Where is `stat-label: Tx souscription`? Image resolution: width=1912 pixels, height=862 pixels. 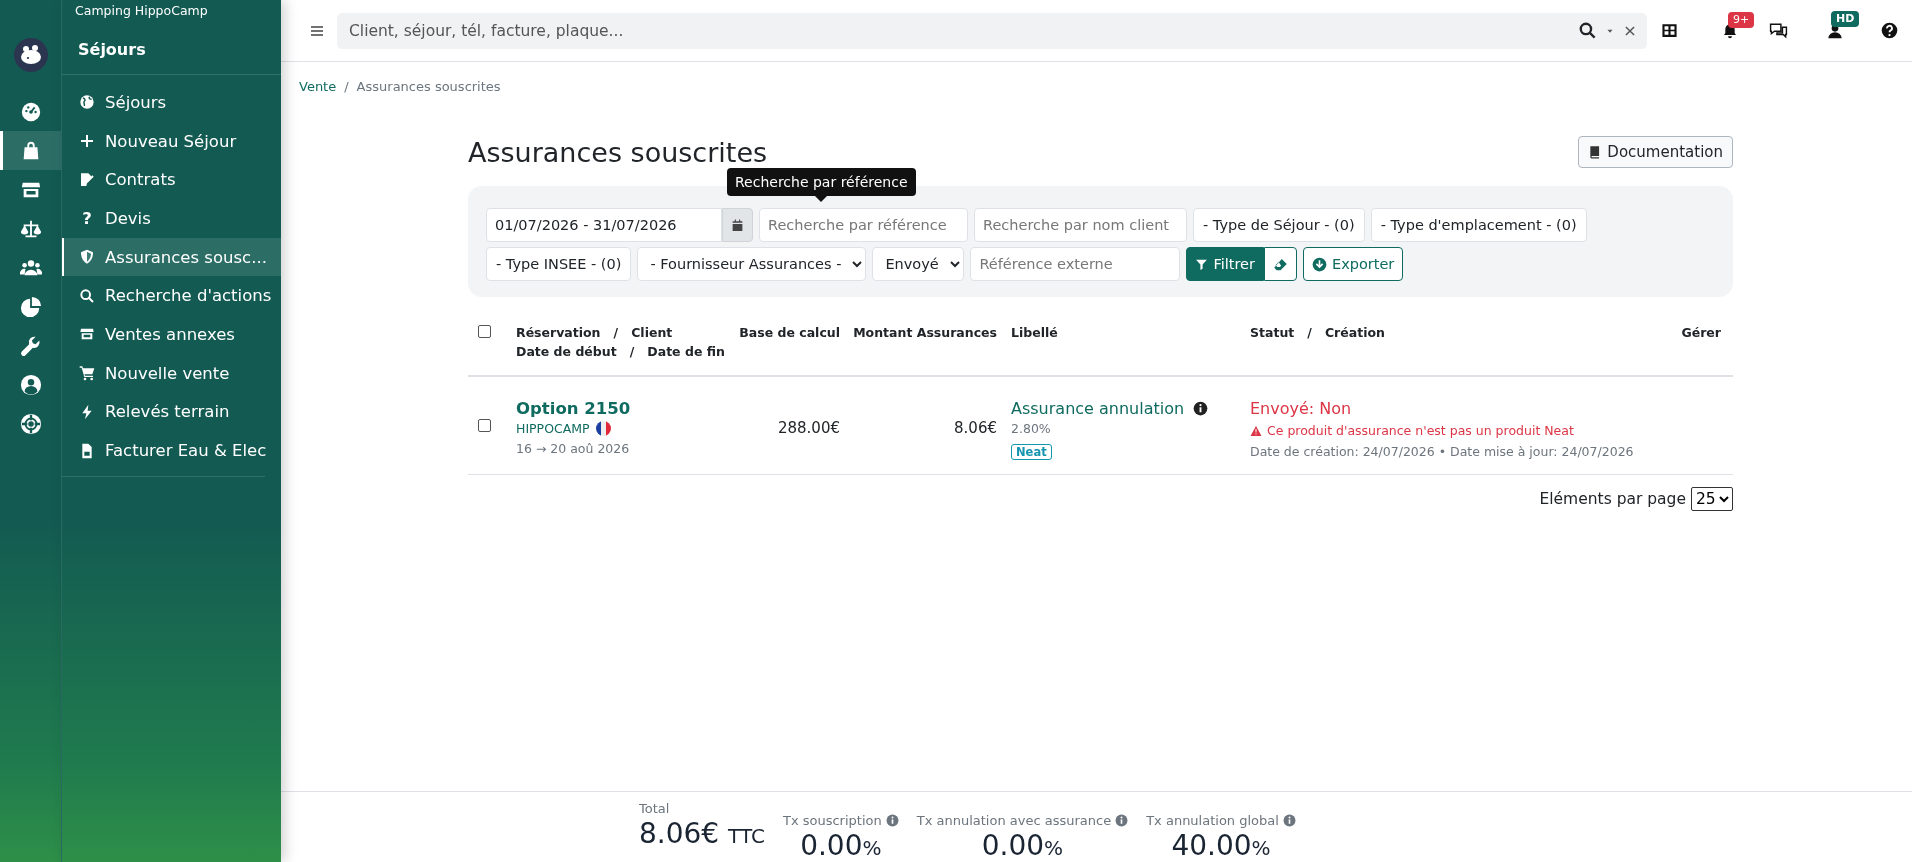
stat-label: Tx souscription is located at coordinates (832, 820).